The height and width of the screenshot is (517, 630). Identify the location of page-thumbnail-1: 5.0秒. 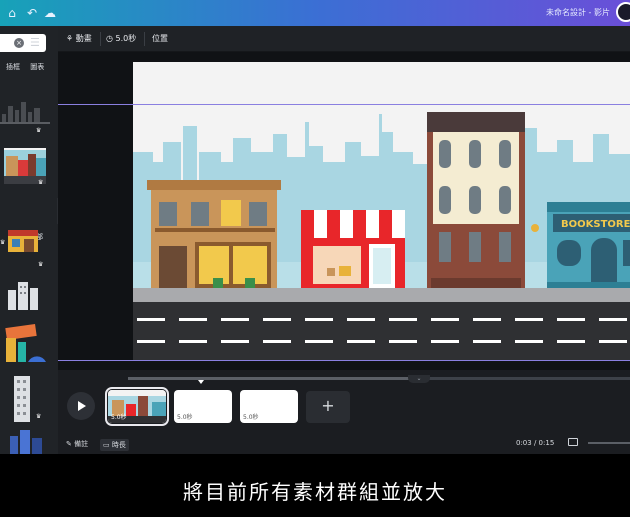
(137, 406).